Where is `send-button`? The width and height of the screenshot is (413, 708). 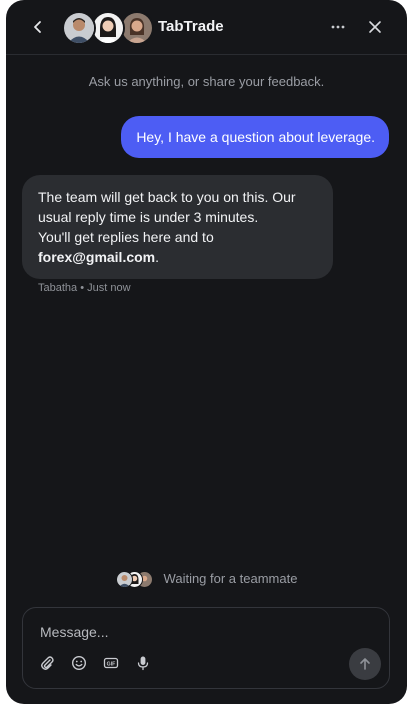 send-button is located at coordinates (365, 664).